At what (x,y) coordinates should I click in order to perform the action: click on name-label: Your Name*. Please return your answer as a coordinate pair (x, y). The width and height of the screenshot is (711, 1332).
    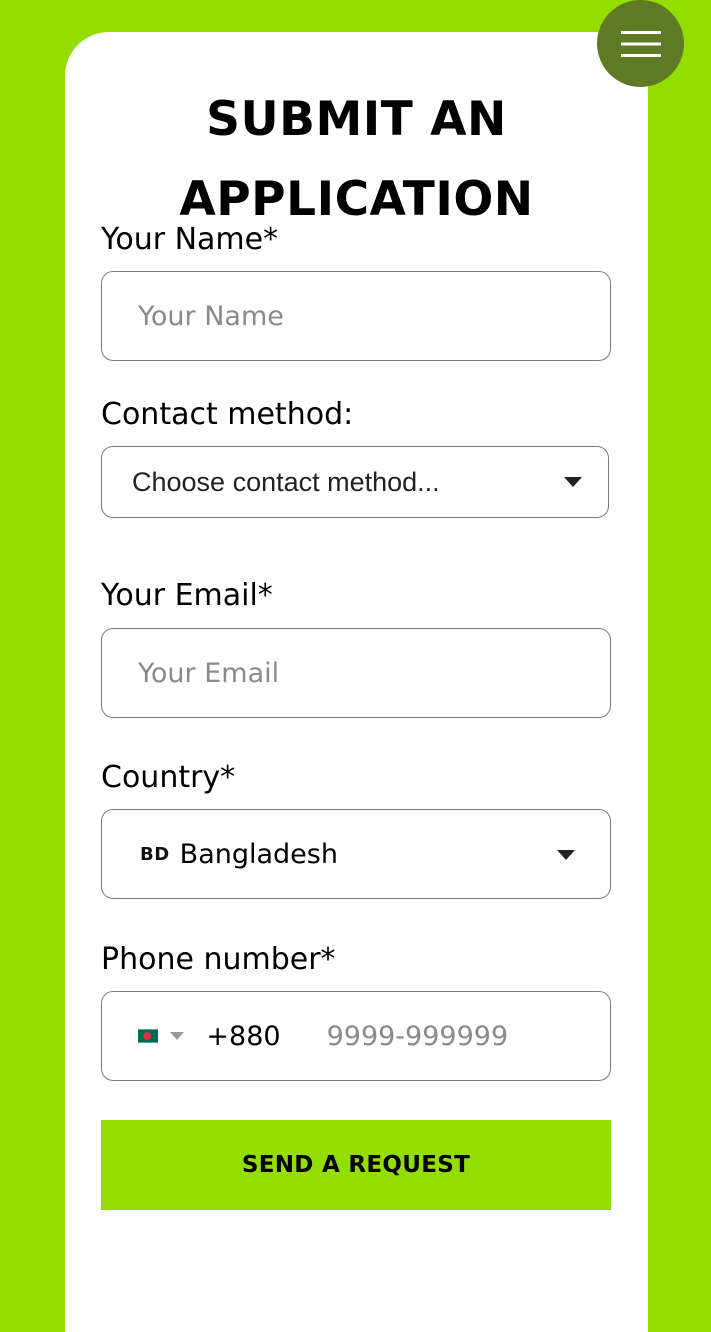
    Looking at the image, I should click on (190, 239).